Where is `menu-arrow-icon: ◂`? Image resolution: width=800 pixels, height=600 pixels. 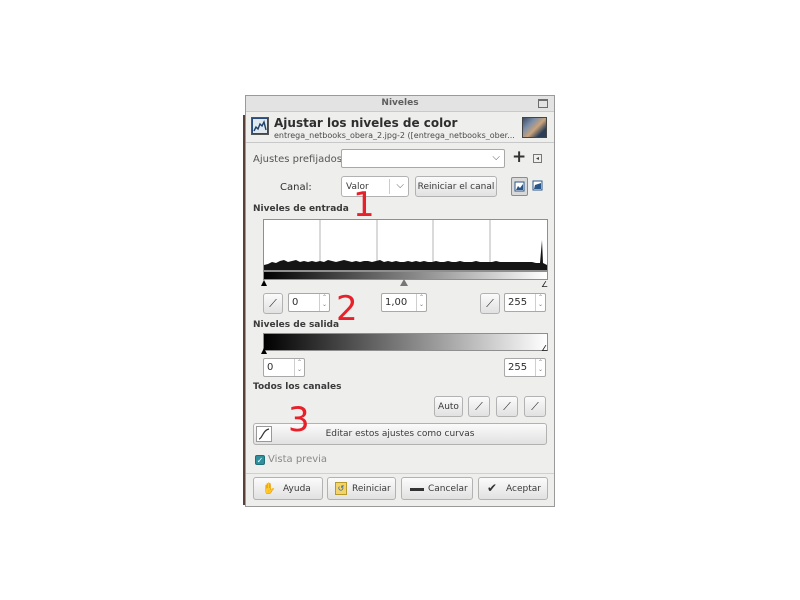
menu-arrow-icon: ◂ is located at coordinates (537, 158).